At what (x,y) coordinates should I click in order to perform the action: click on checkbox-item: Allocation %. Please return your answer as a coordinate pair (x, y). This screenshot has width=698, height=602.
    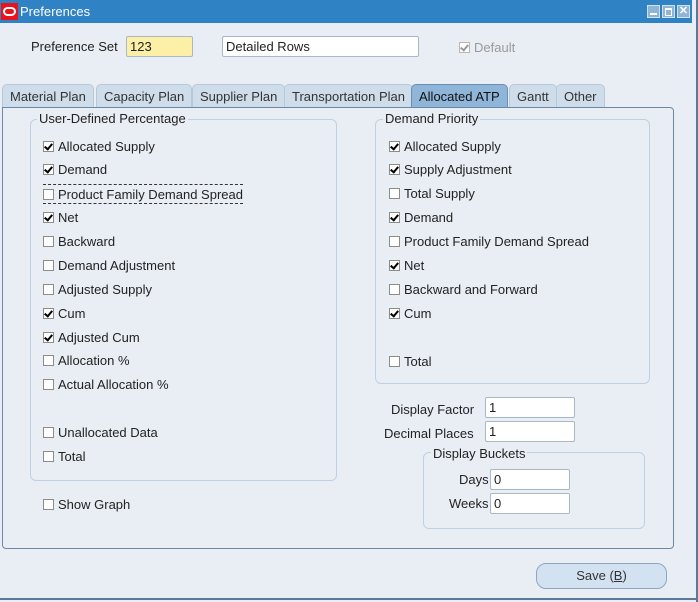
    Looking at the image, I should click on (86, 360).